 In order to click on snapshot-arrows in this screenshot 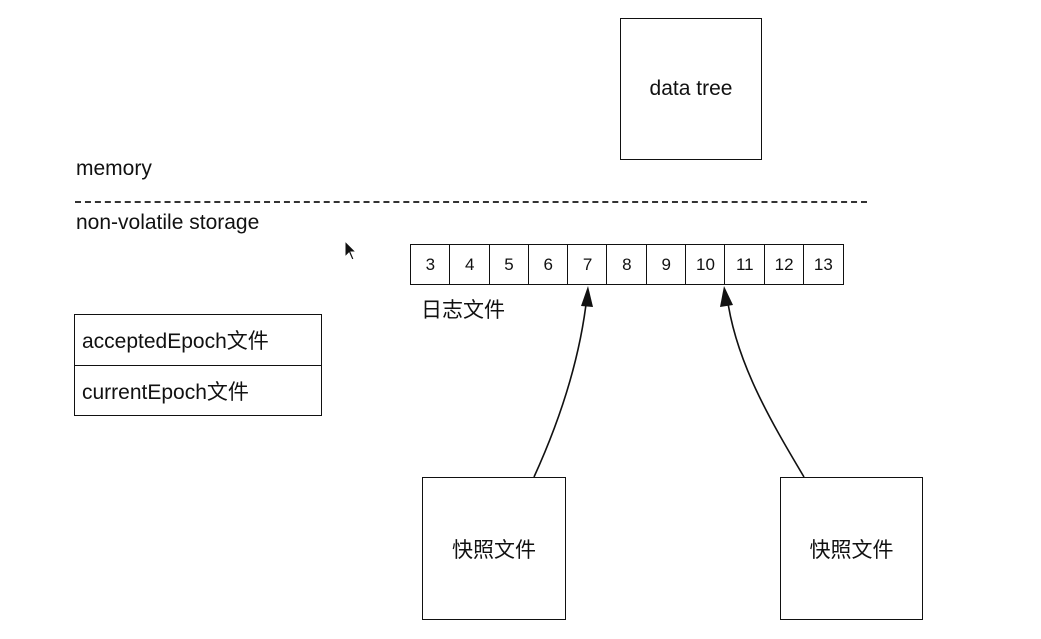, I will do `click(669, 382)`.